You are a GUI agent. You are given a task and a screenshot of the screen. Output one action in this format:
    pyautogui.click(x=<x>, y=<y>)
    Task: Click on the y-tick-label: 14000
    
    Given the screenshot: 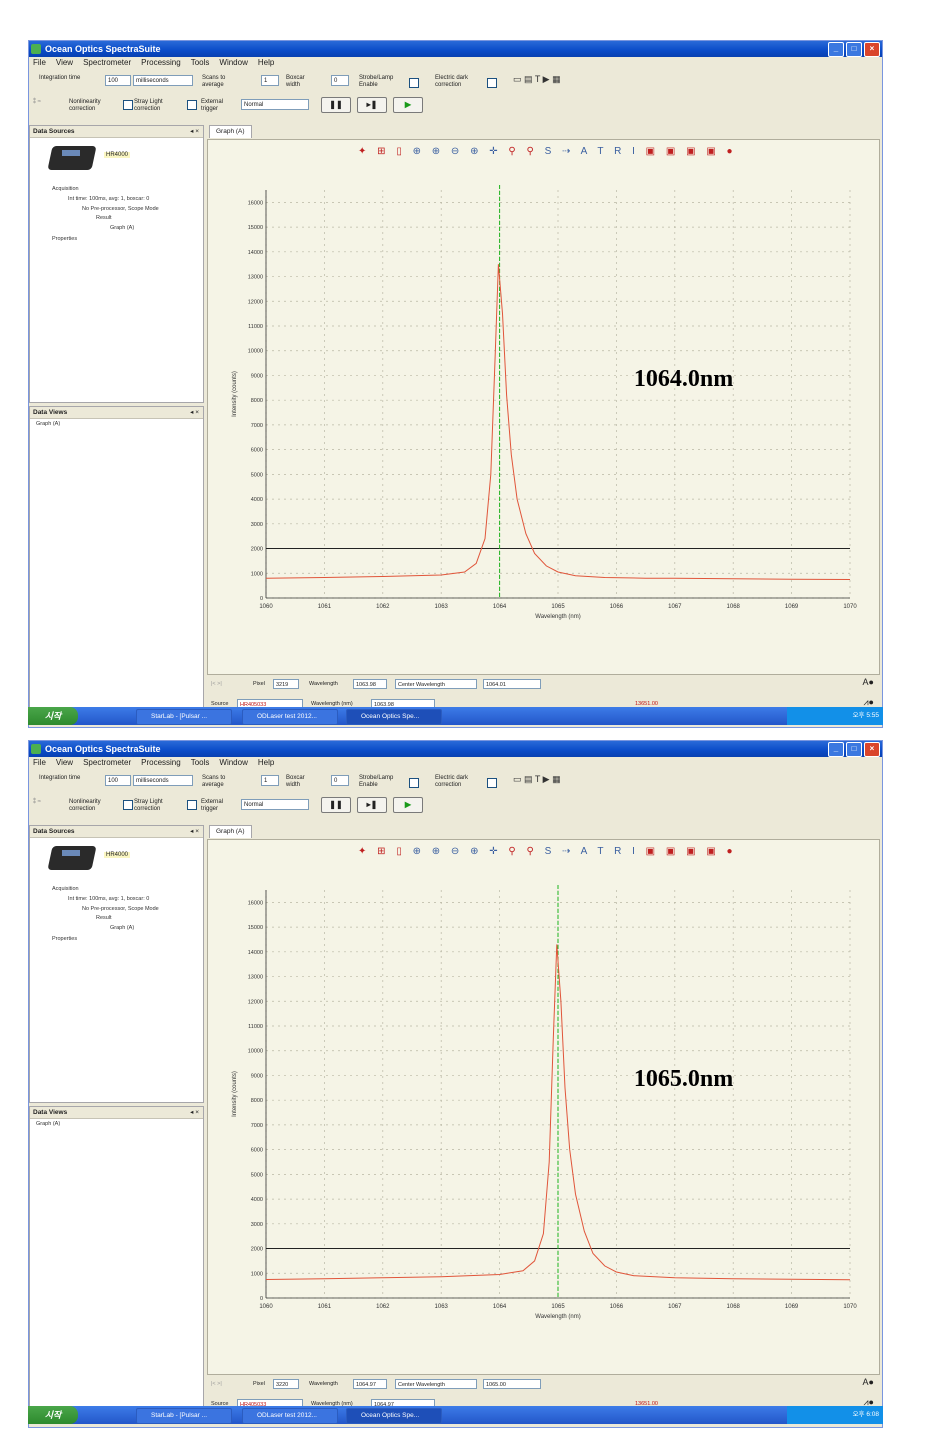 What is the action you would take?
    pyautogui.click(x=255, y=253)
    